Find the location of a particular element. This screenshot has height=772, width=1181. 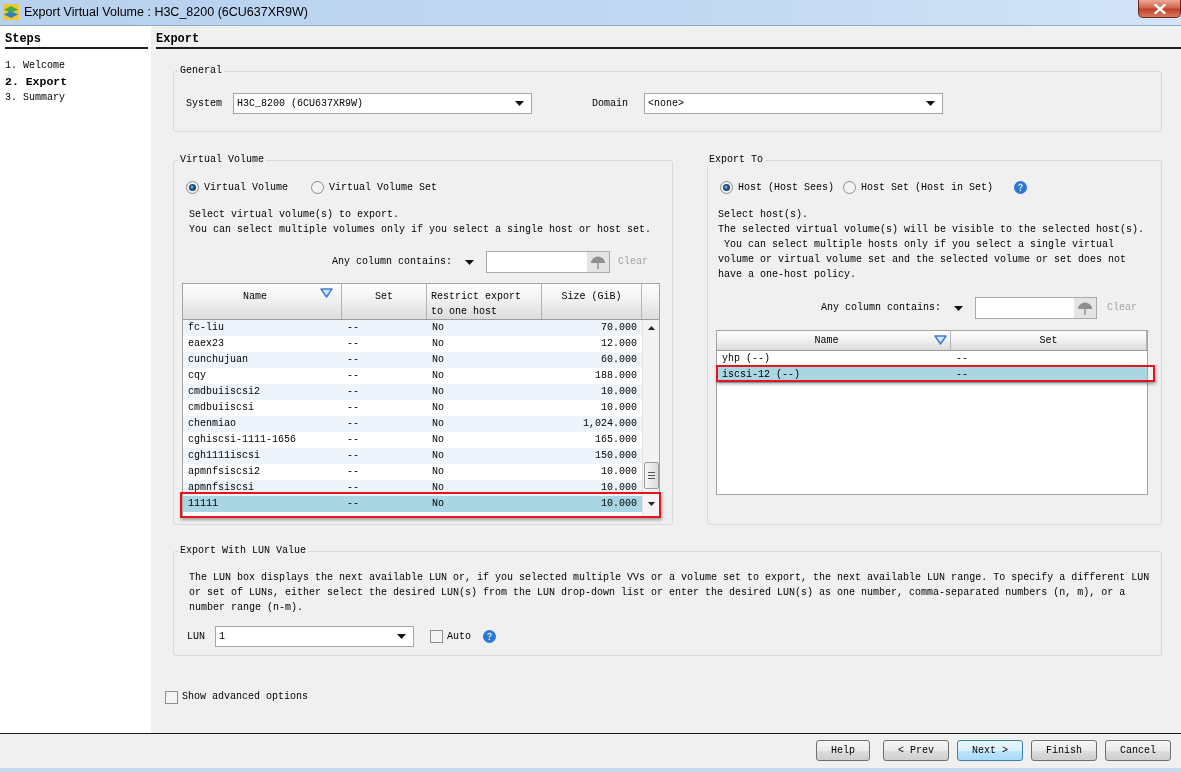

checkbox-label: Show advanced options is located at coordinates (245, 697).